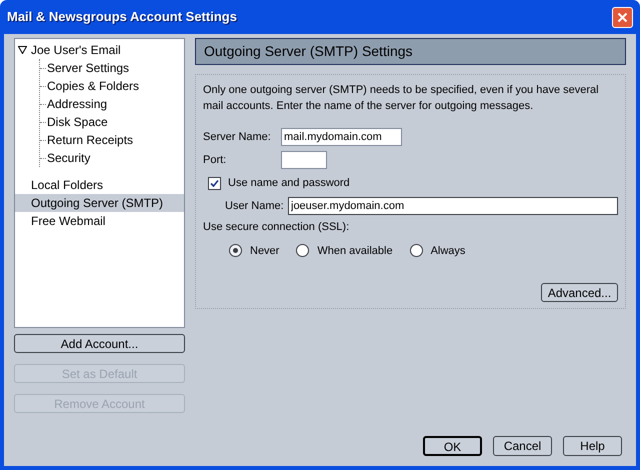  I want to click on tree-item: Outgoing Server (SMTP), so click(99, 203).